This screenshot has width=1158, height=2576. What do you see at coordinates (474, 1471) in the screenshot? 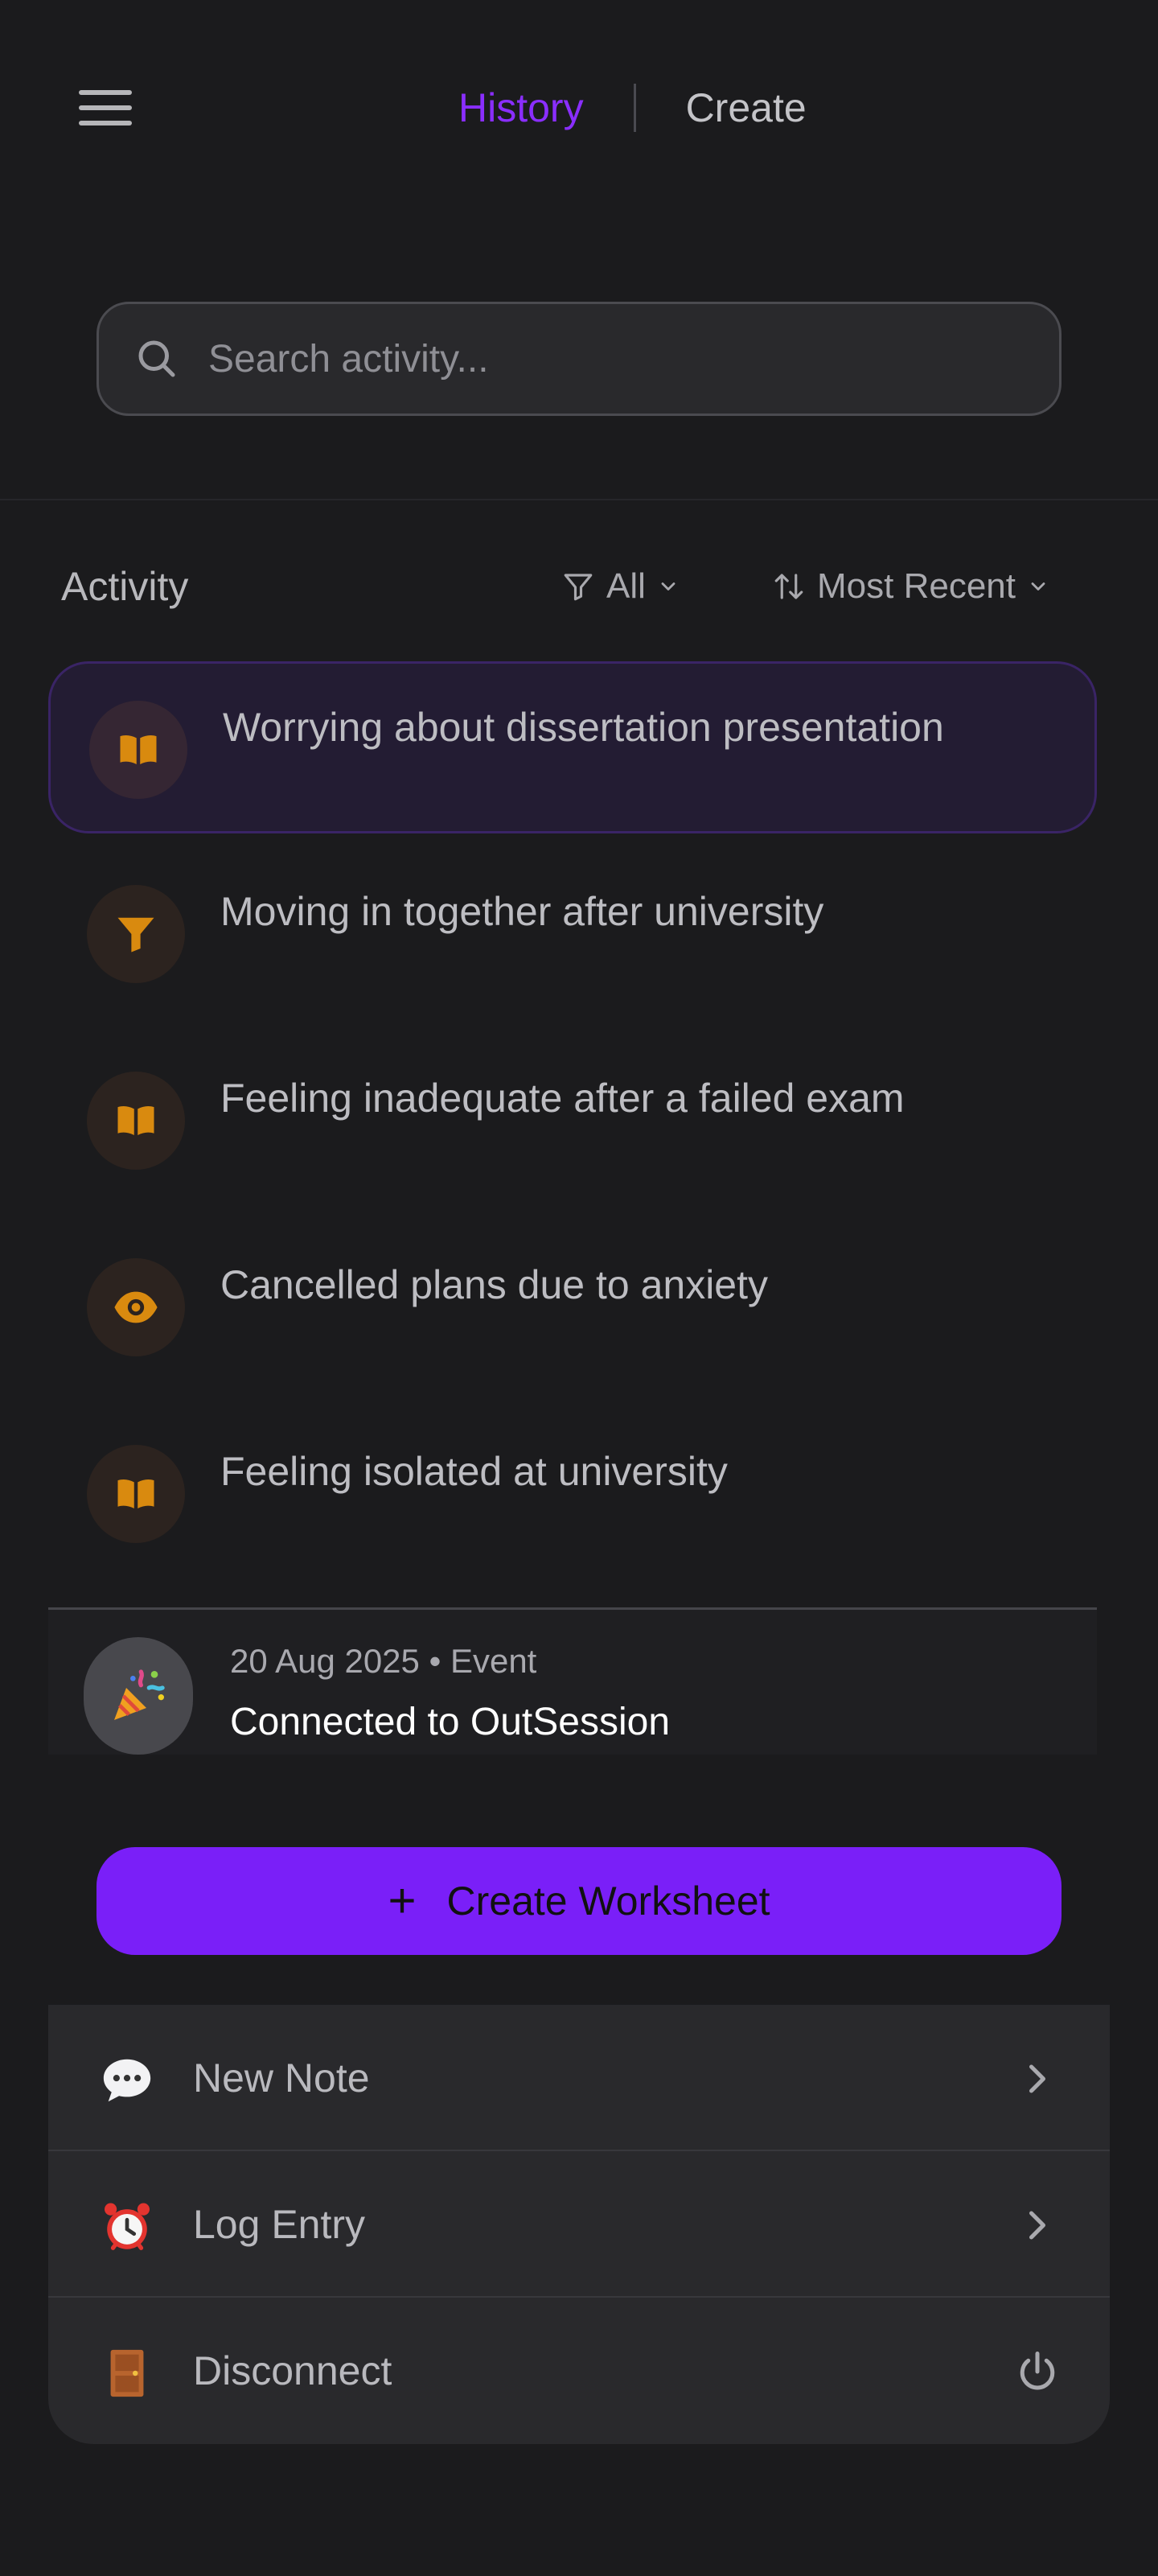
I see `item-title: Feeling isolated at university` at bounding box center [474, 1471].